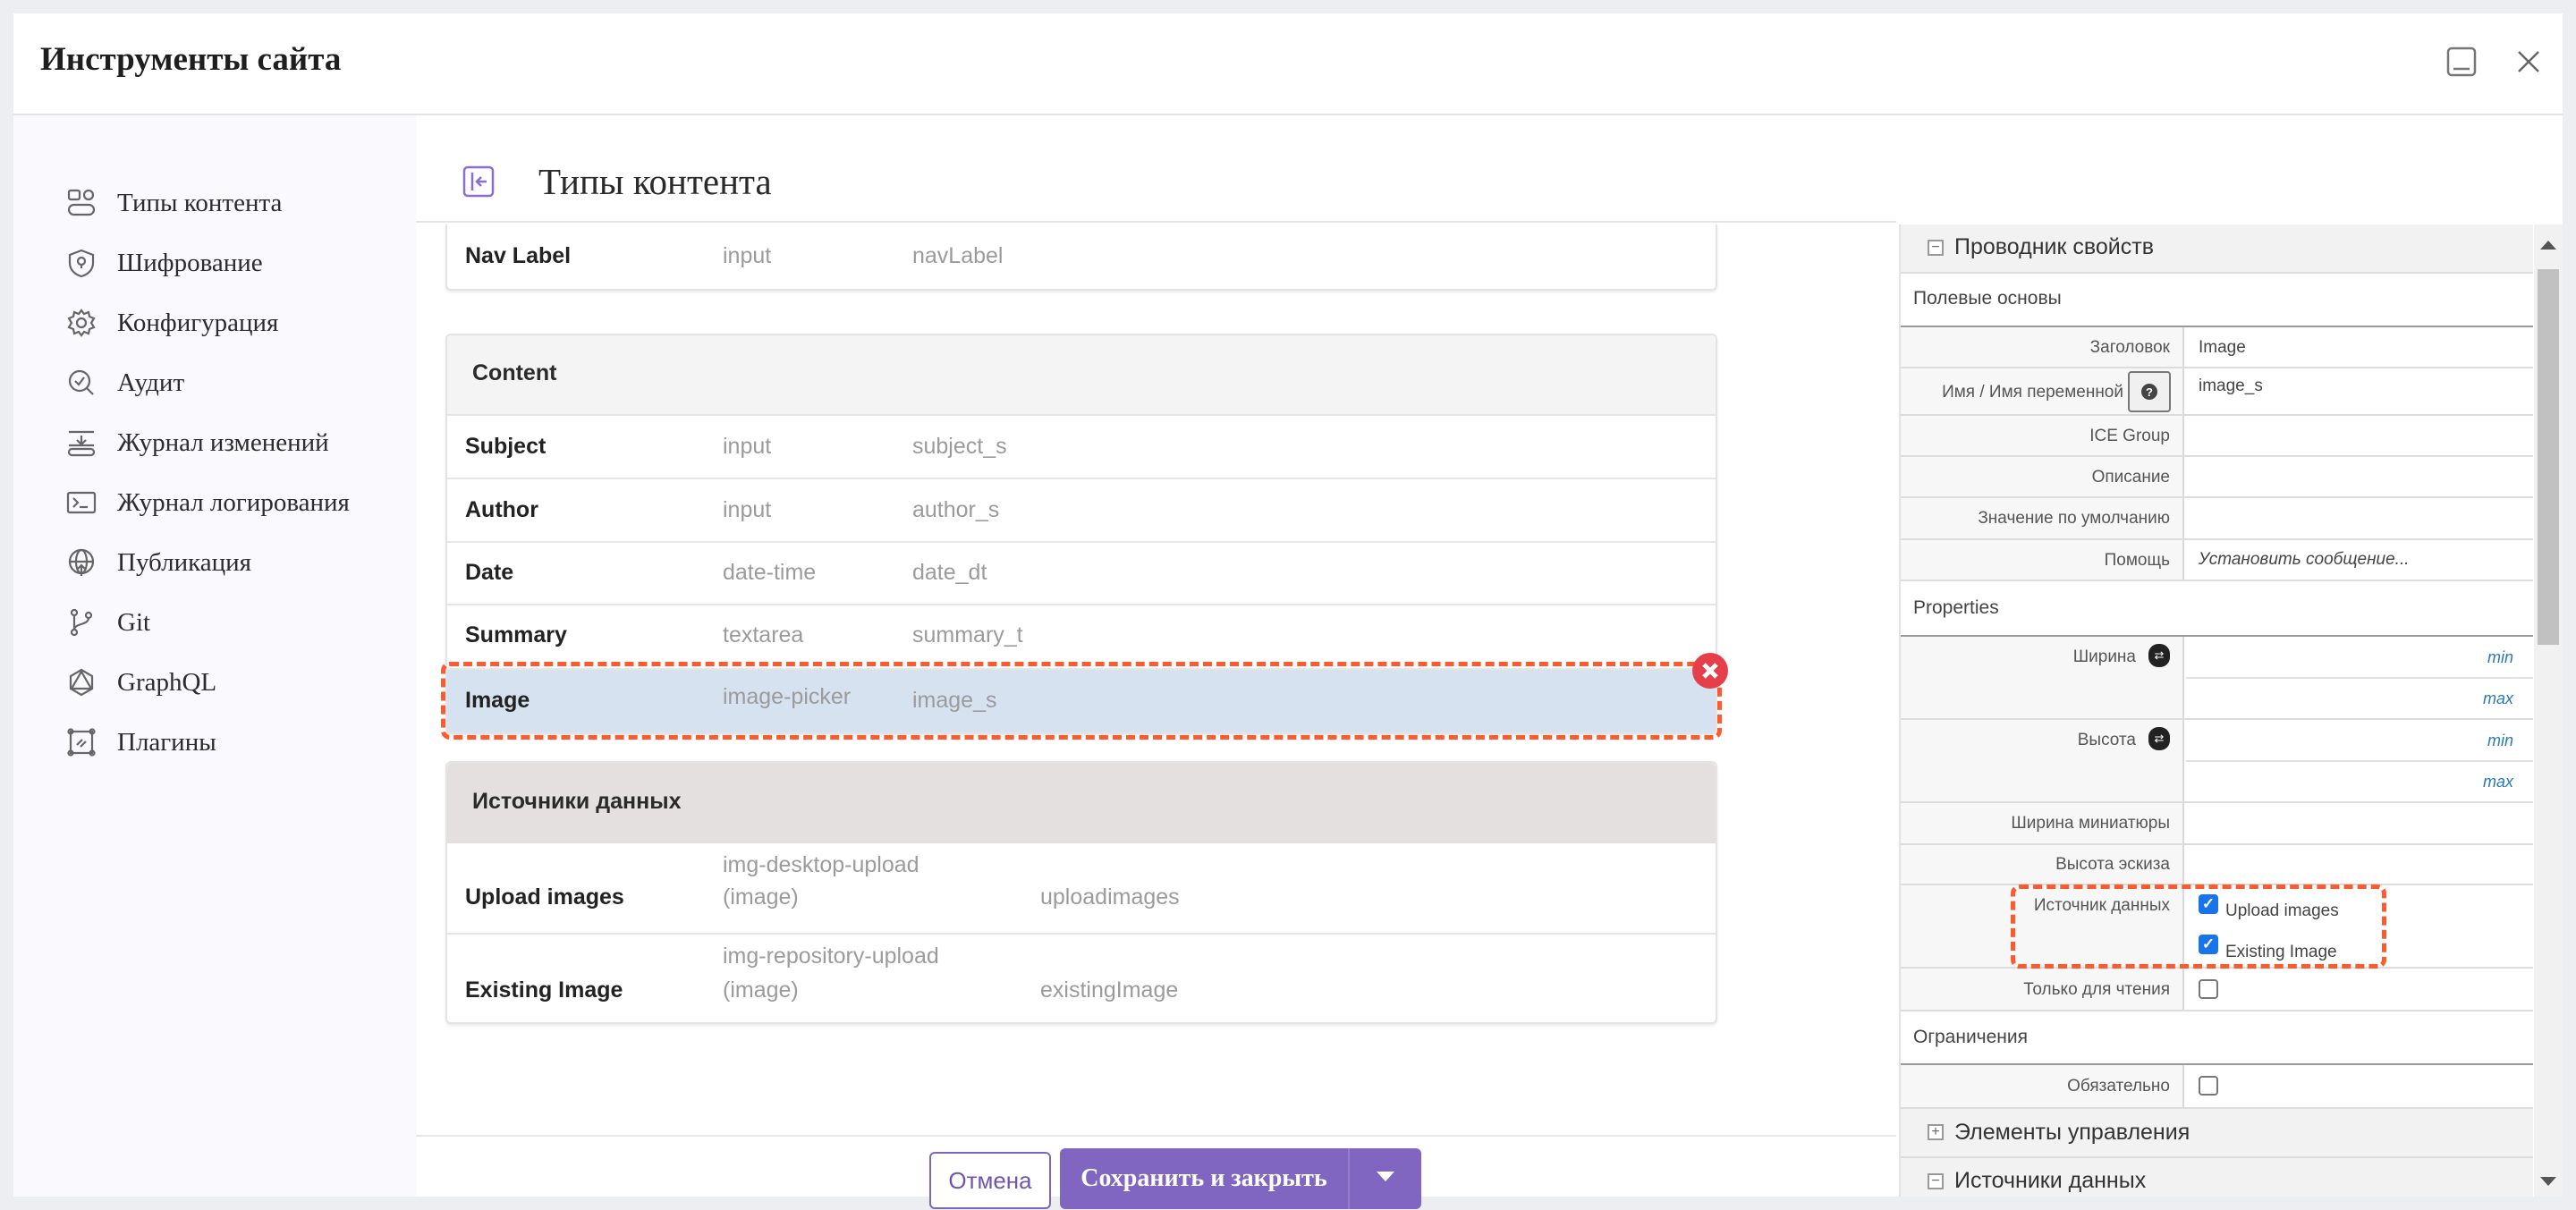 The width and height of the screenshot is (2576, 1210). I want to click on sidebar-item-label: Публикация, so click(184, 562).